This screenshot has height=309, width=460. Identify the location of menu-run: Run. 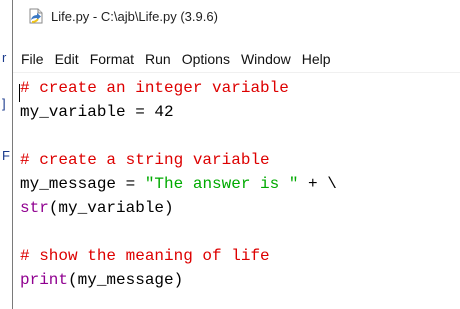
(158, 59).